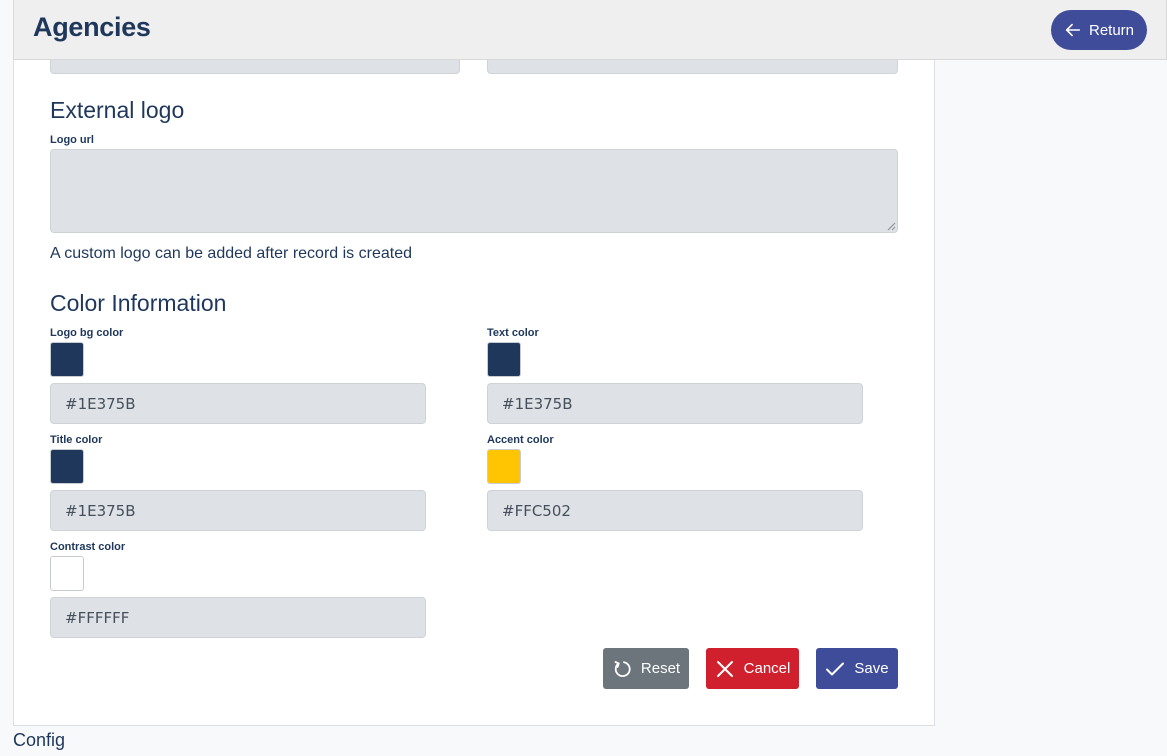  What do you see at coordinates (590, 30) in the screenshot?
I see `page-header: Agencies Return` at bounding box center [590, 30].